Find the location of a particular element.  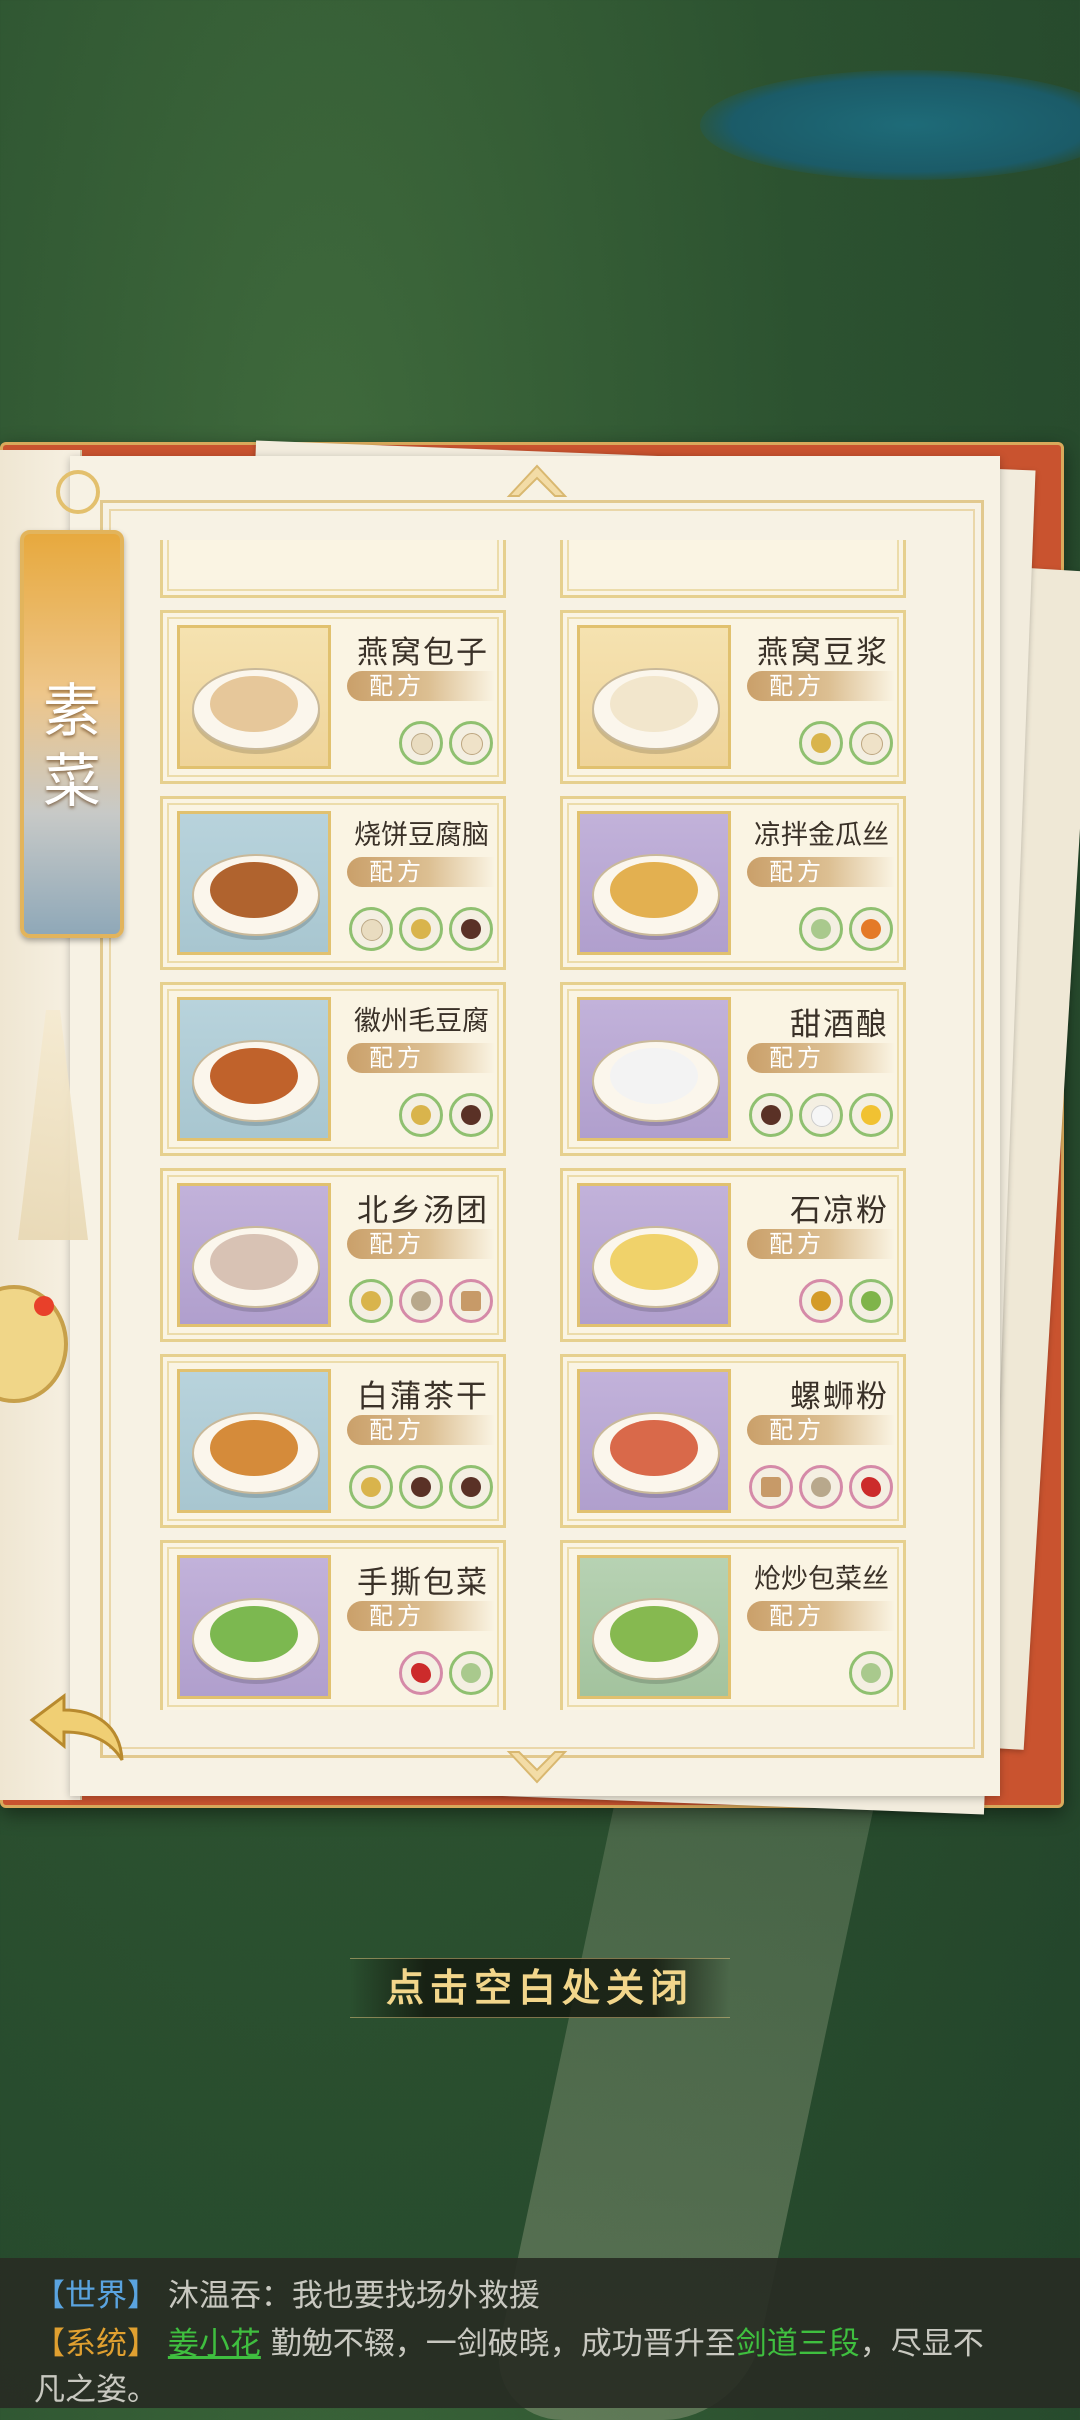

recipe-card: 北乡汤团 配方 is located at coordinates (333, 1255).